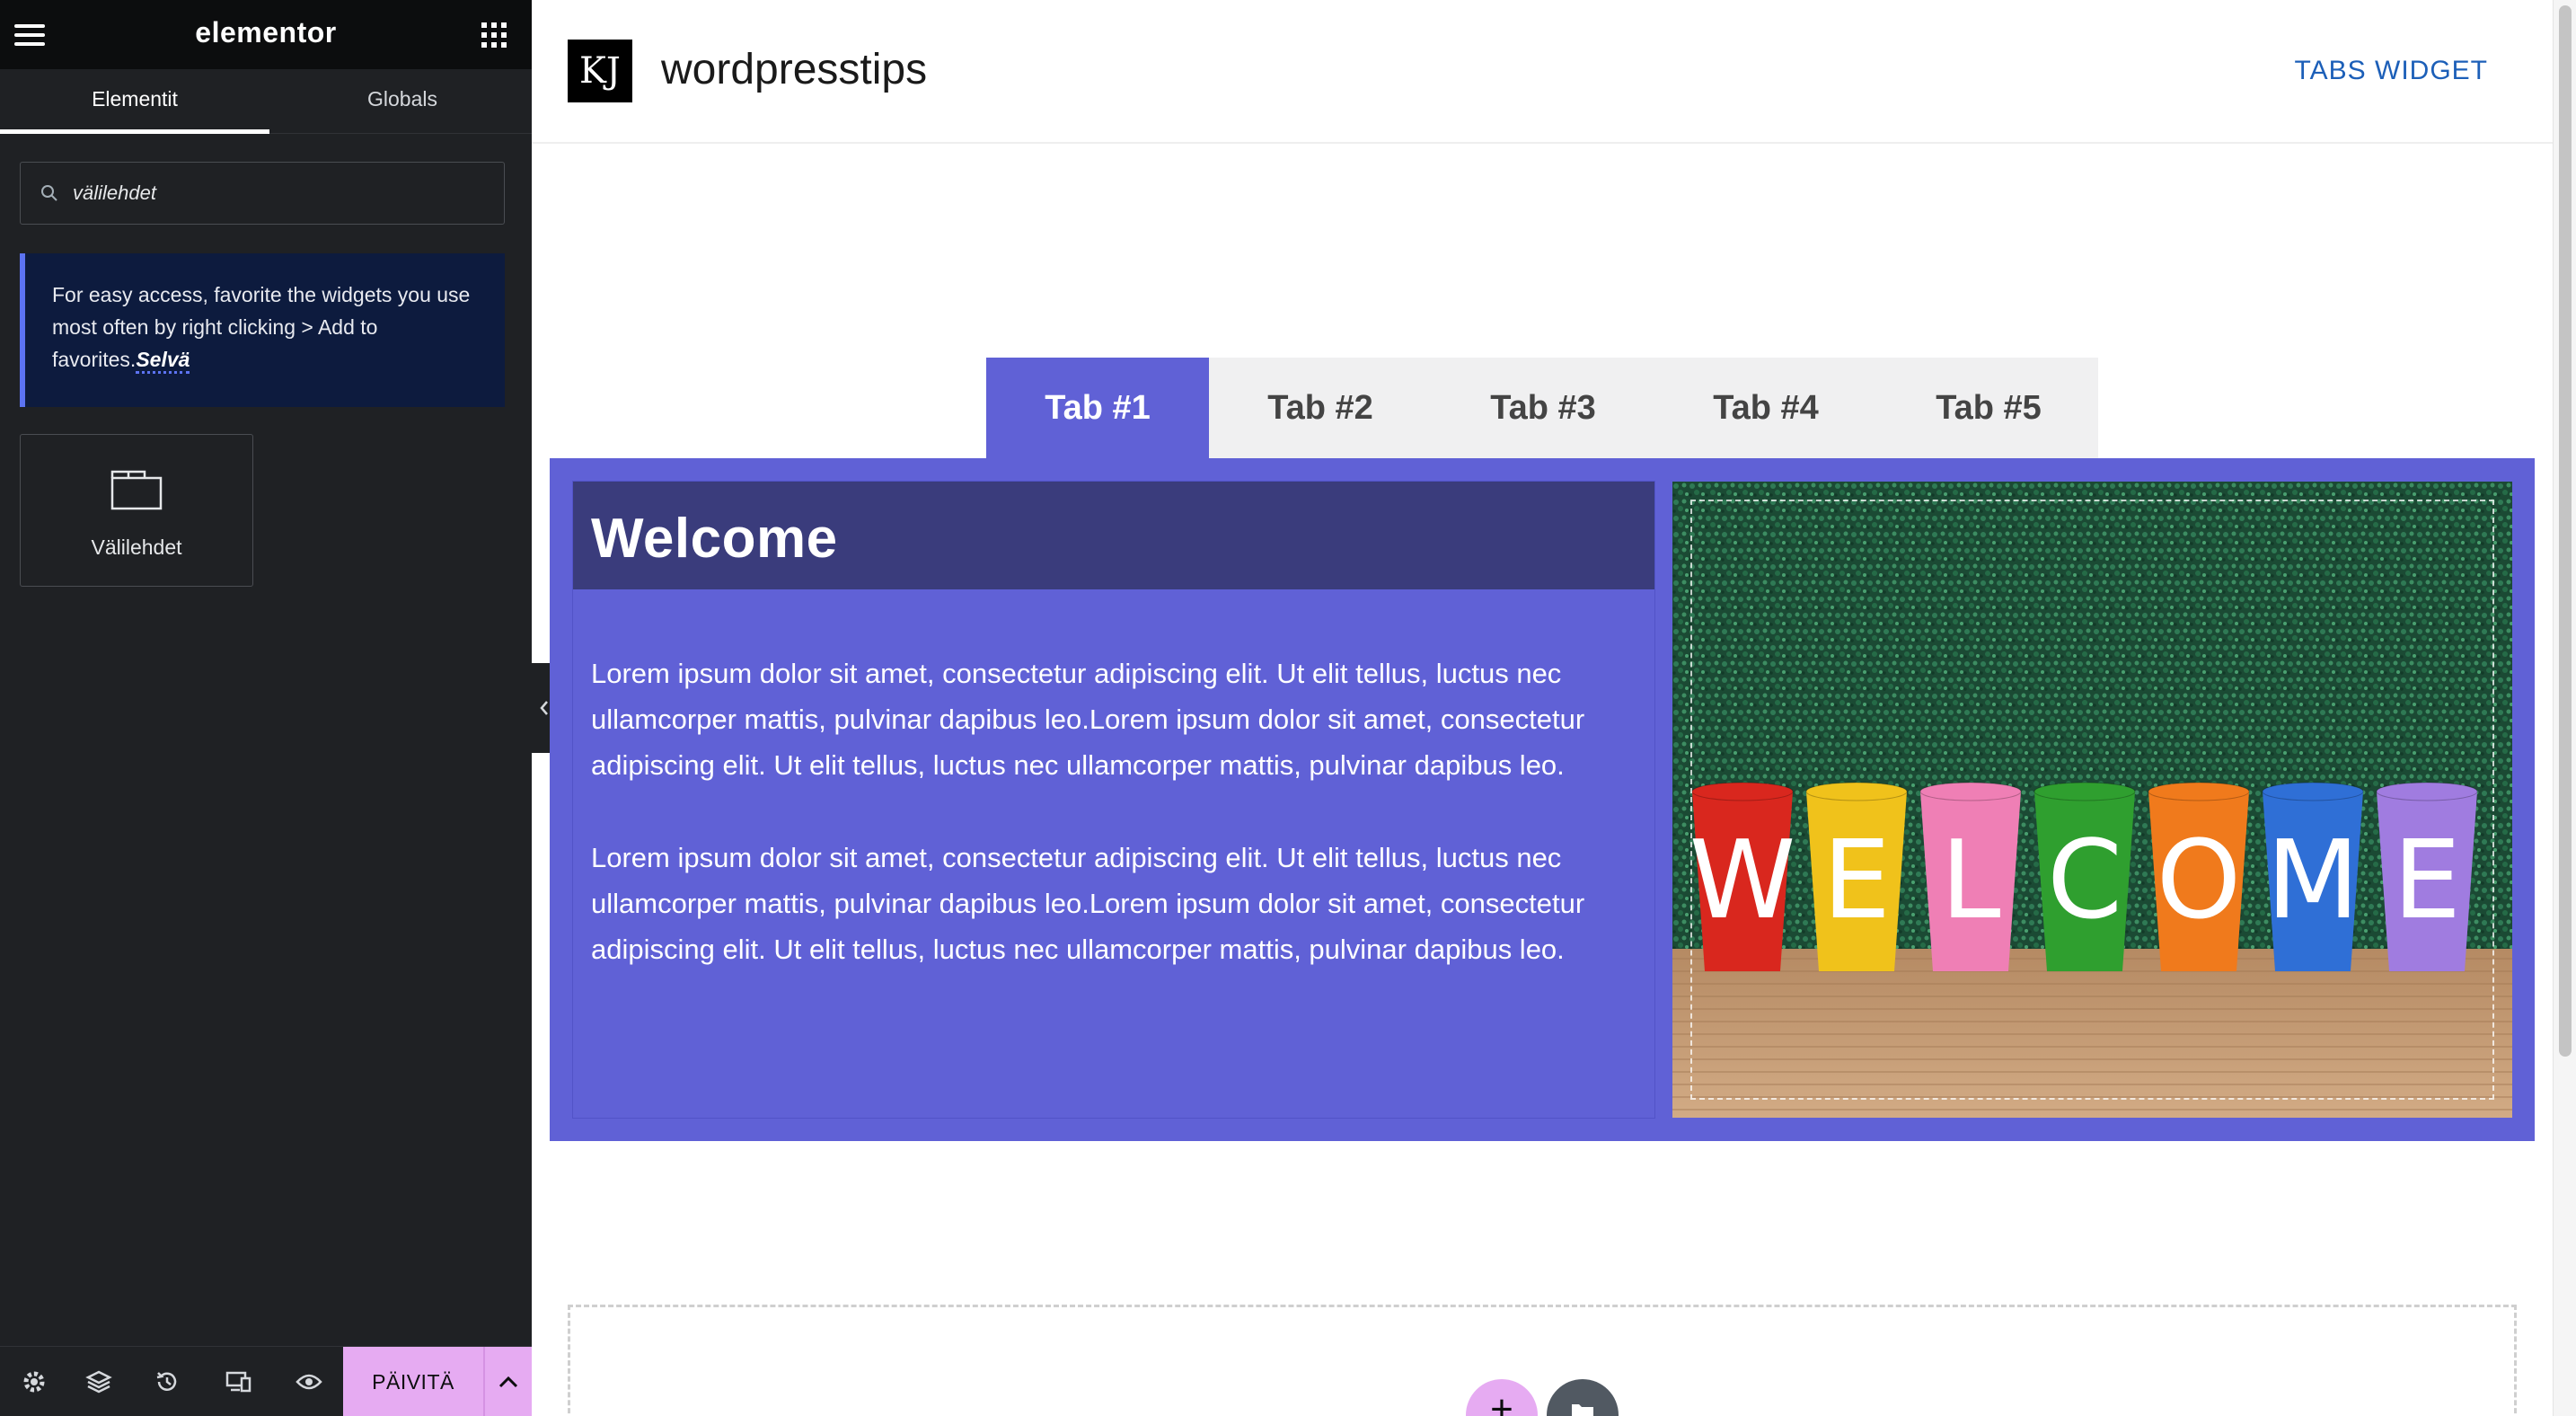 The image size is (2576, 1416). I want to click on add-section-dropzone, so click(1542, 1361).